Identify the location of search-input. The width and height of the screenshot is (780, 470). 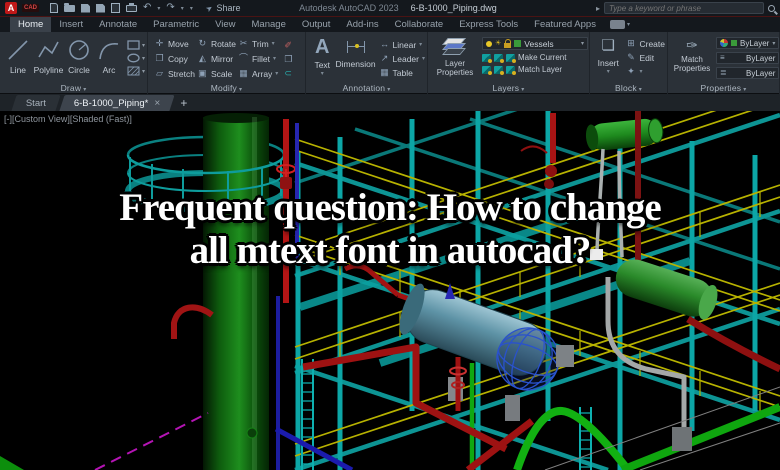
(684, 8).